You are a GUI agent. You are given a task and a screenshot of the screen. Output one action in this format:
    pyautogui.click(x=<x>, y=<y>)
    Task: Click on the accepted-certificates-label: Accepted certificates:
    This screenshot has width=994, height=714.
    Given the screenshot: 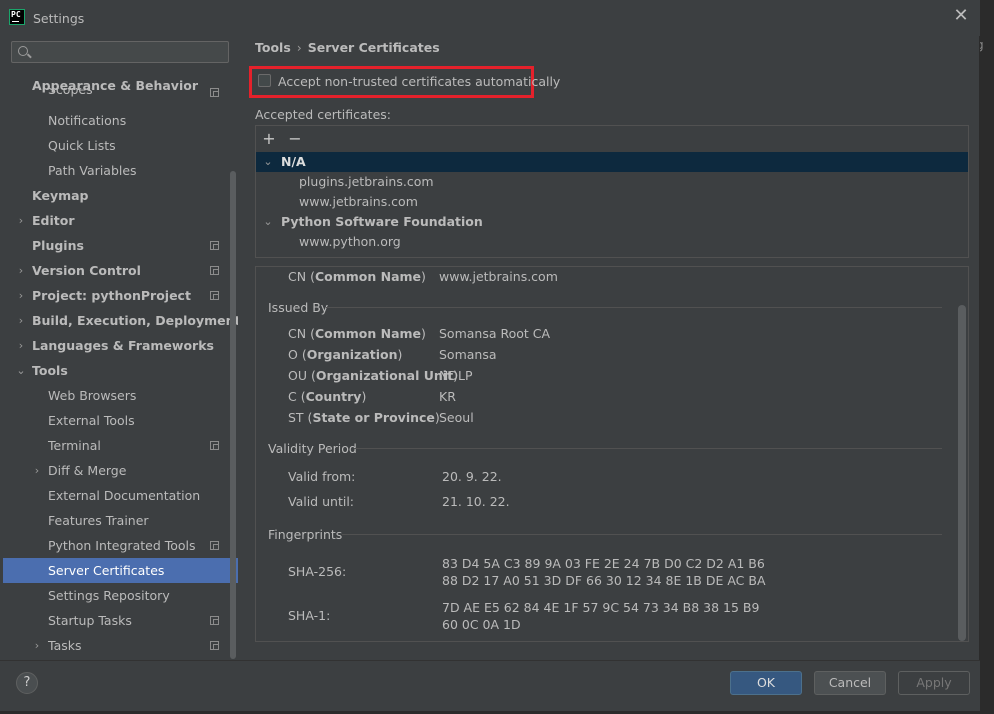 What is the action you would take?
    pyautogui.click(x=323, y=114)
    